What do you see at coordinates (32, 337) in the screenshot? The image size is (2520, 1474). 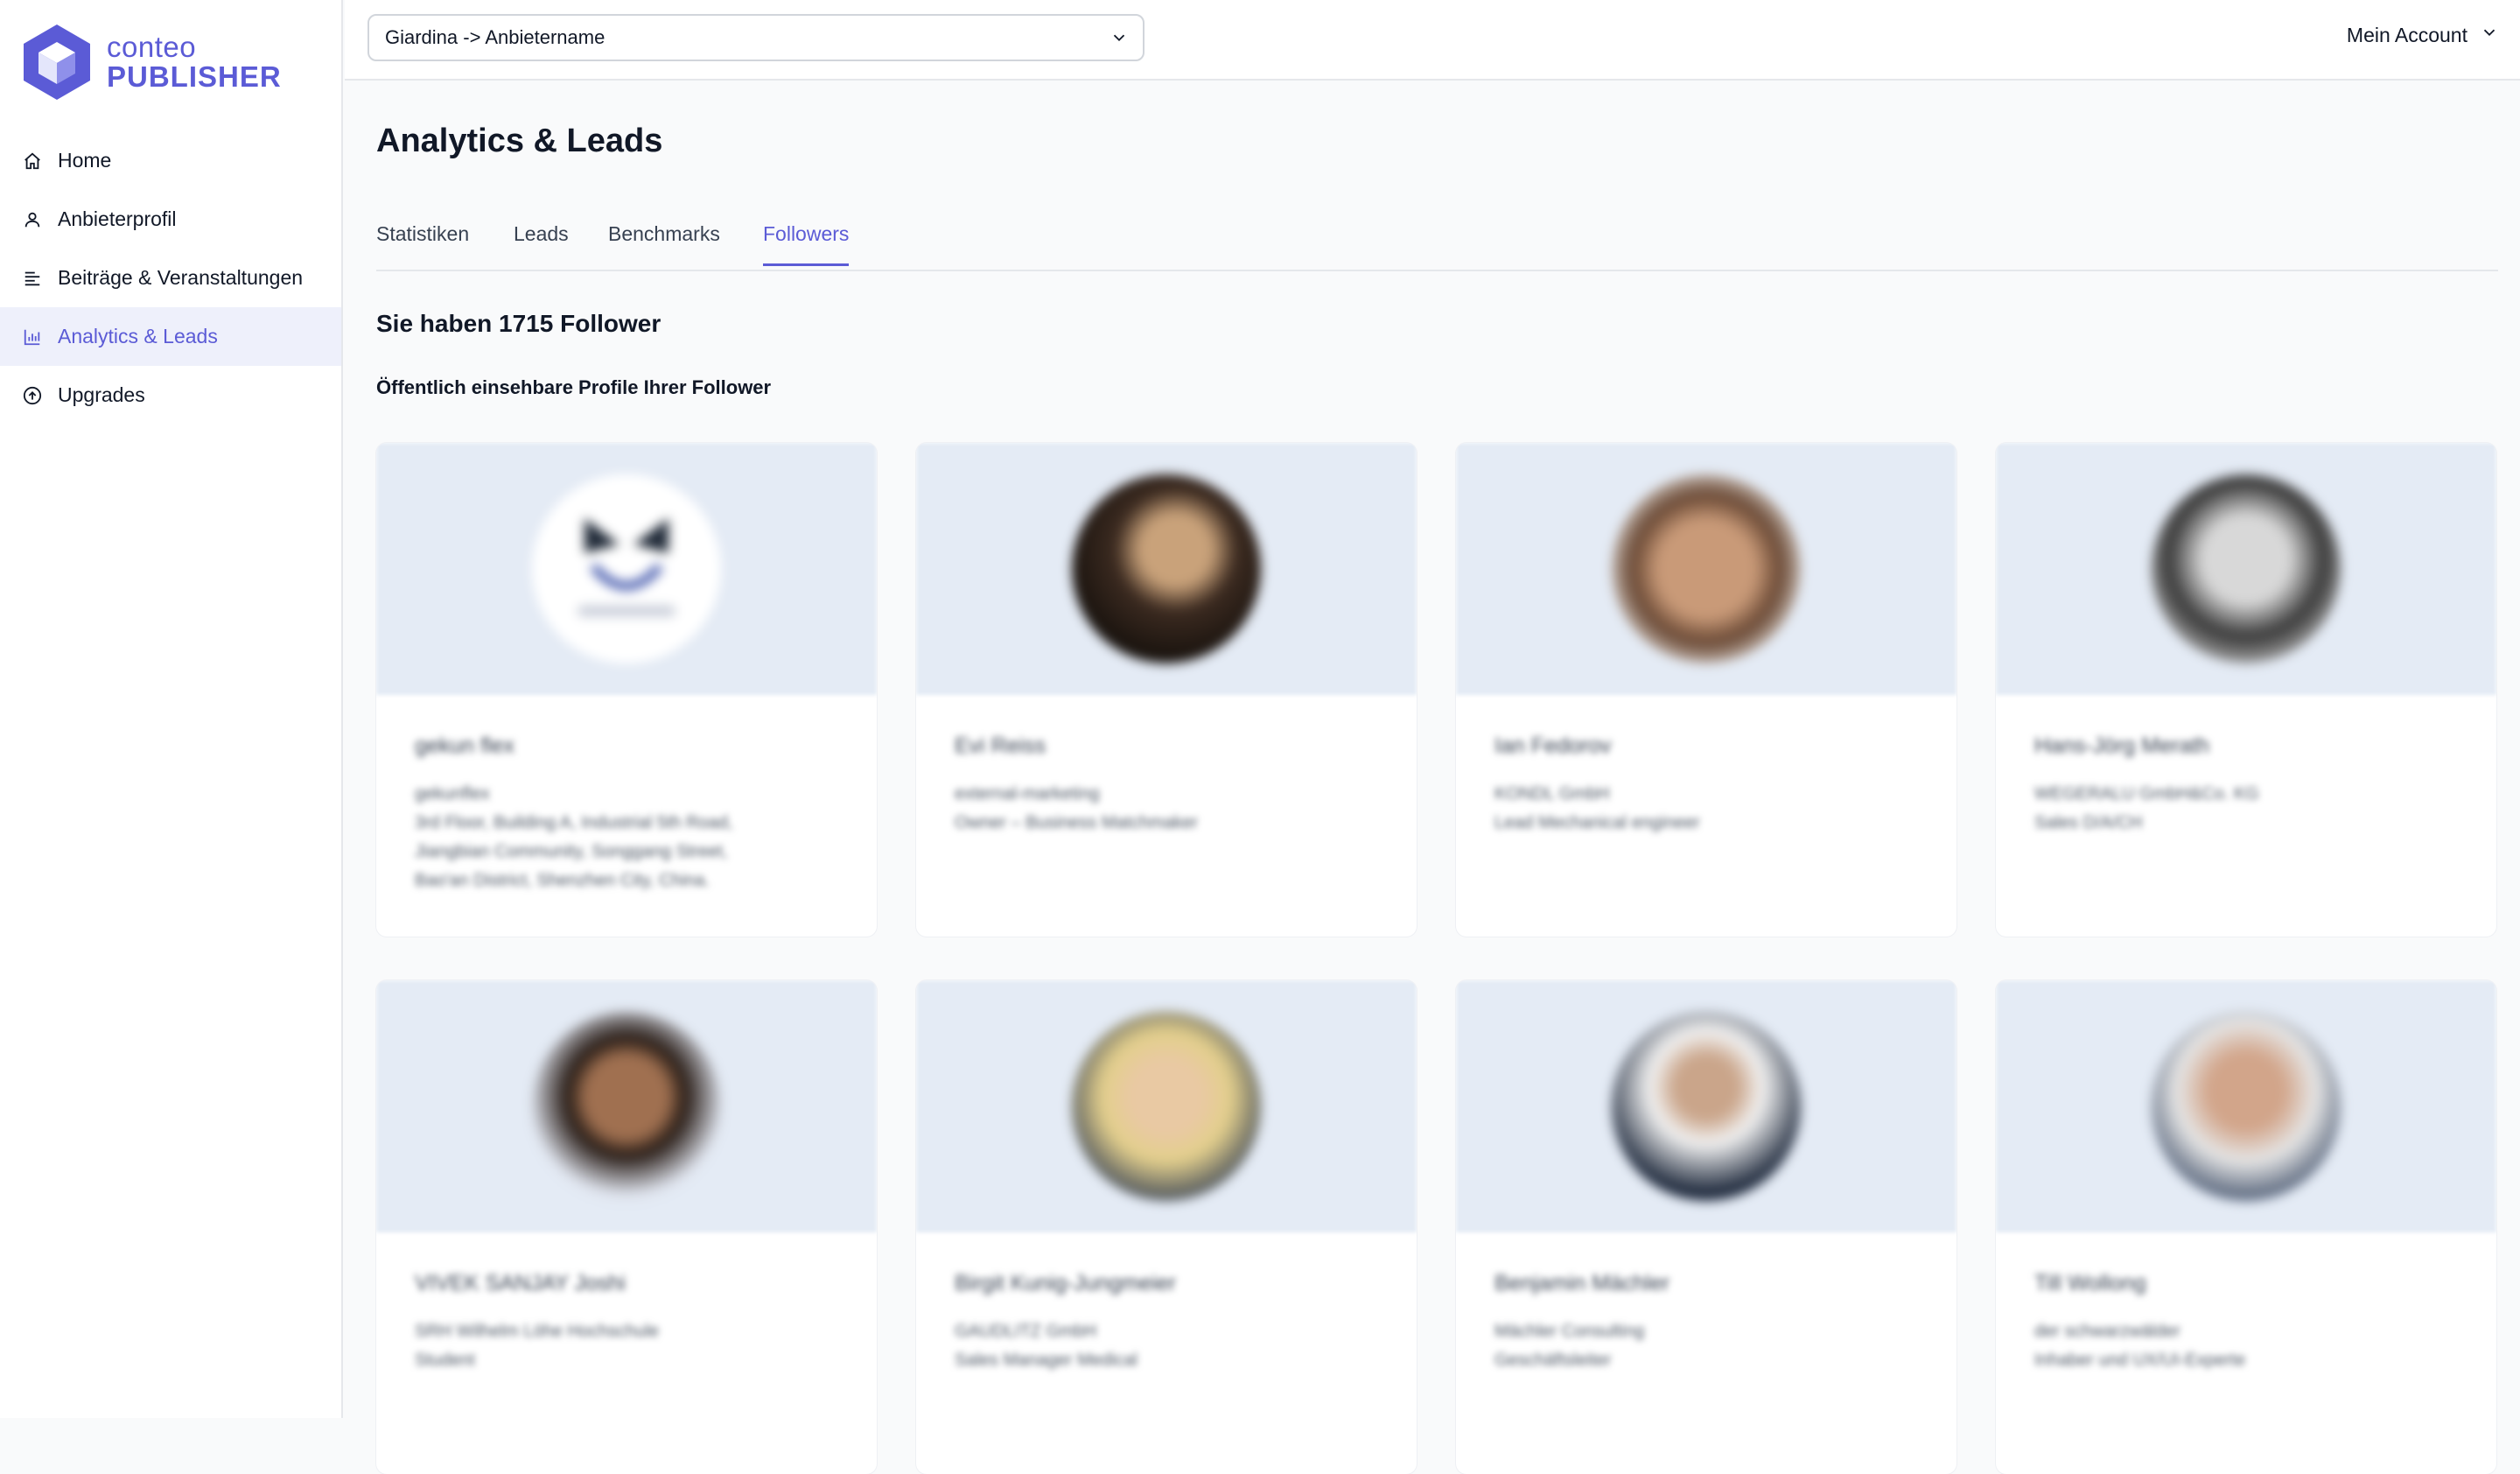 I see `chart-icon` at bounding box center [32, 337].